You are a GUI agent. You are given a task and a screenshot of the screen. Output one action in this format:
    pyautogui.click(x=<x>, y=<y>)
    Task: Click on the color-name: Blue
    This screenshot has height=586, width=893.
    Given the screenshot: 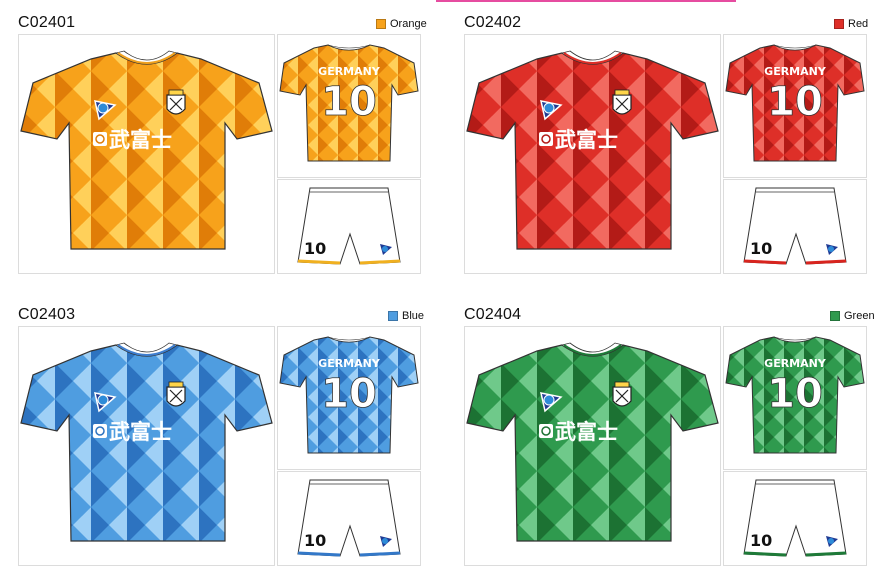 What is the action you would take?
    pyautogui.click(x=413, y=316)
    